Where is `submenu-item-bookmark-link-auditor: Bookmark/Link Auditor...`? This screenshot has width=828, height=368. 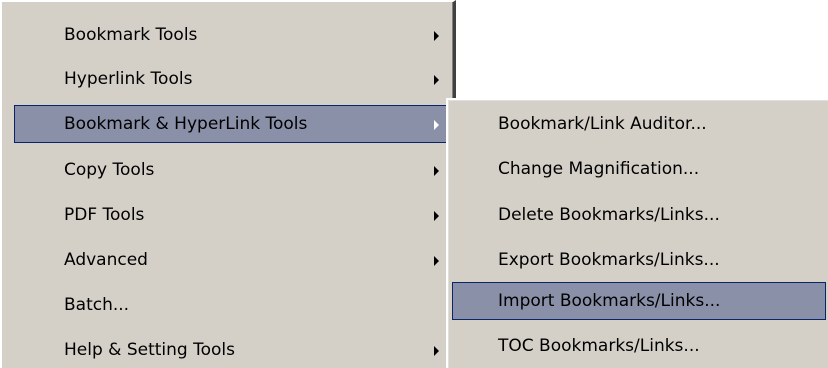 submenu-item-bookmark-link-auditor: Bookmark/Link Auditor... is located at coordinates (639, 124).